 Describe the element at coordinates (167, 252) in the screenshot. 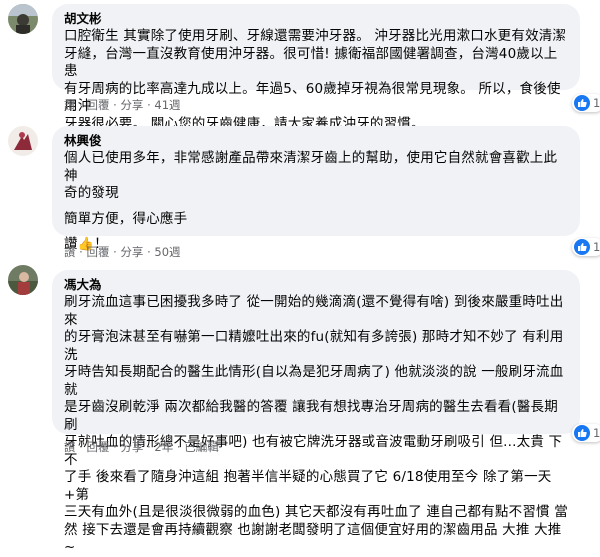

I see `comment-time: 50週` at that location.